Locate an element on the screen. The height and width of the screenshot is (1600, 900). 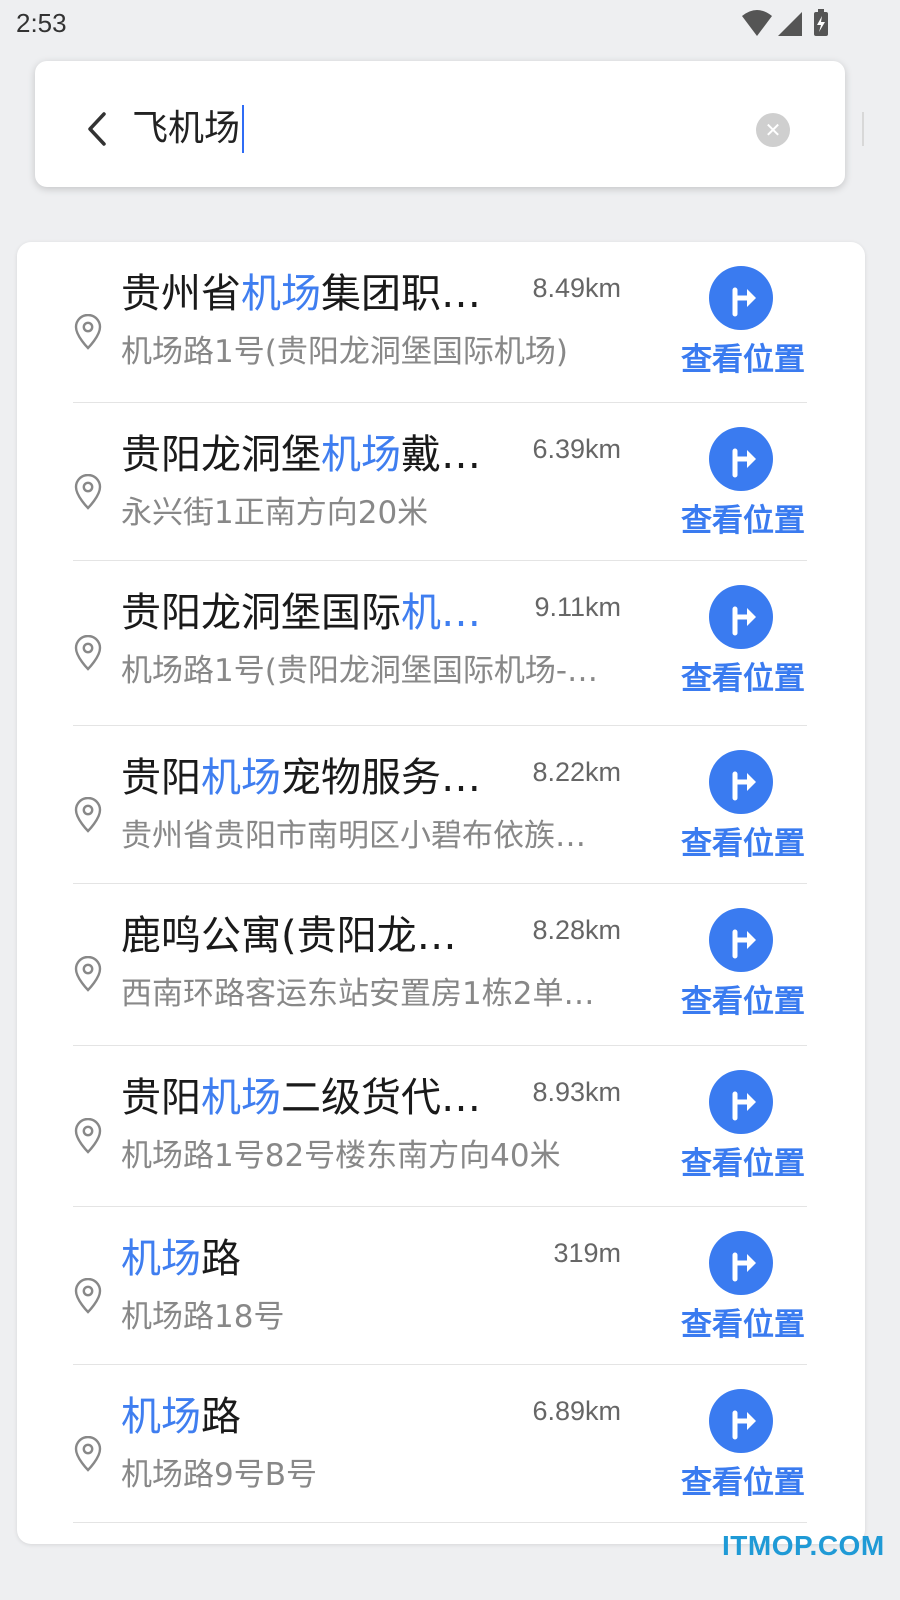
row-divider is located at coordinates (440, 1522).